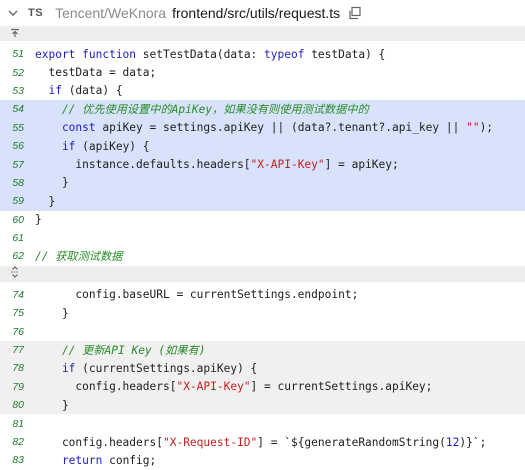 Image resolution: width=525 pixels, height=470 pixels. I want to click on line-number: 81, so click(17, 424).